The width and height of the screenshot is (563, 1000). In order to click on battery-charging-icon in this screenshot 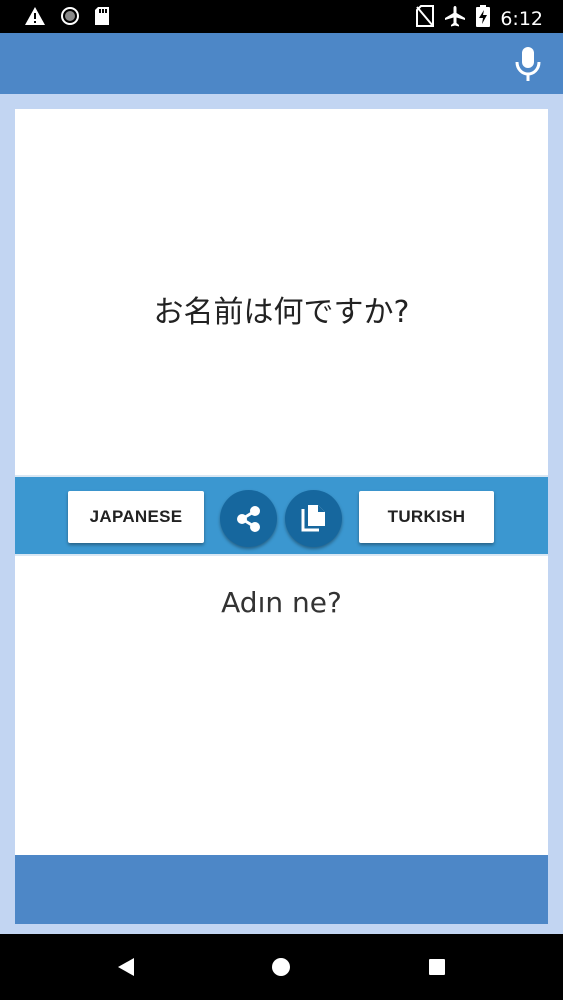, I will do `click(483, 18)`.